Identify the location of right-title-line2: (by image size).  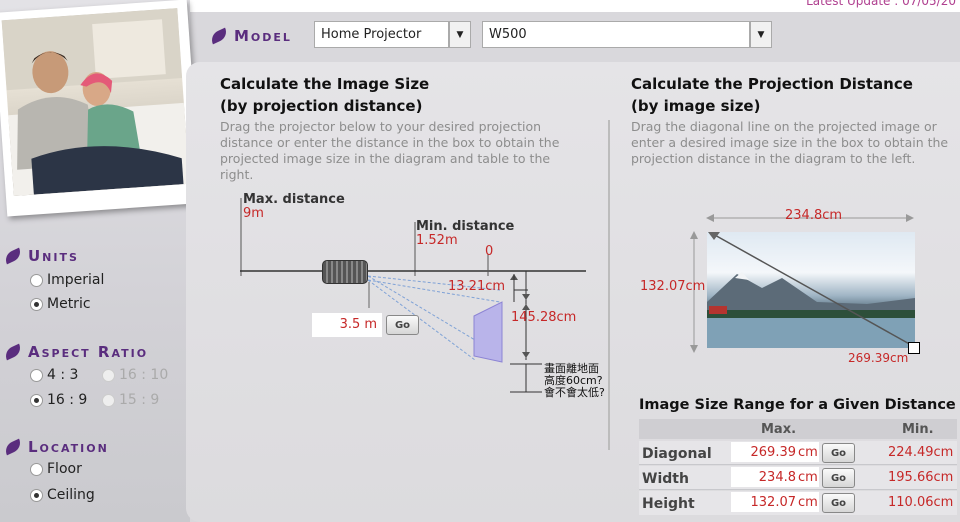
(696, 106).